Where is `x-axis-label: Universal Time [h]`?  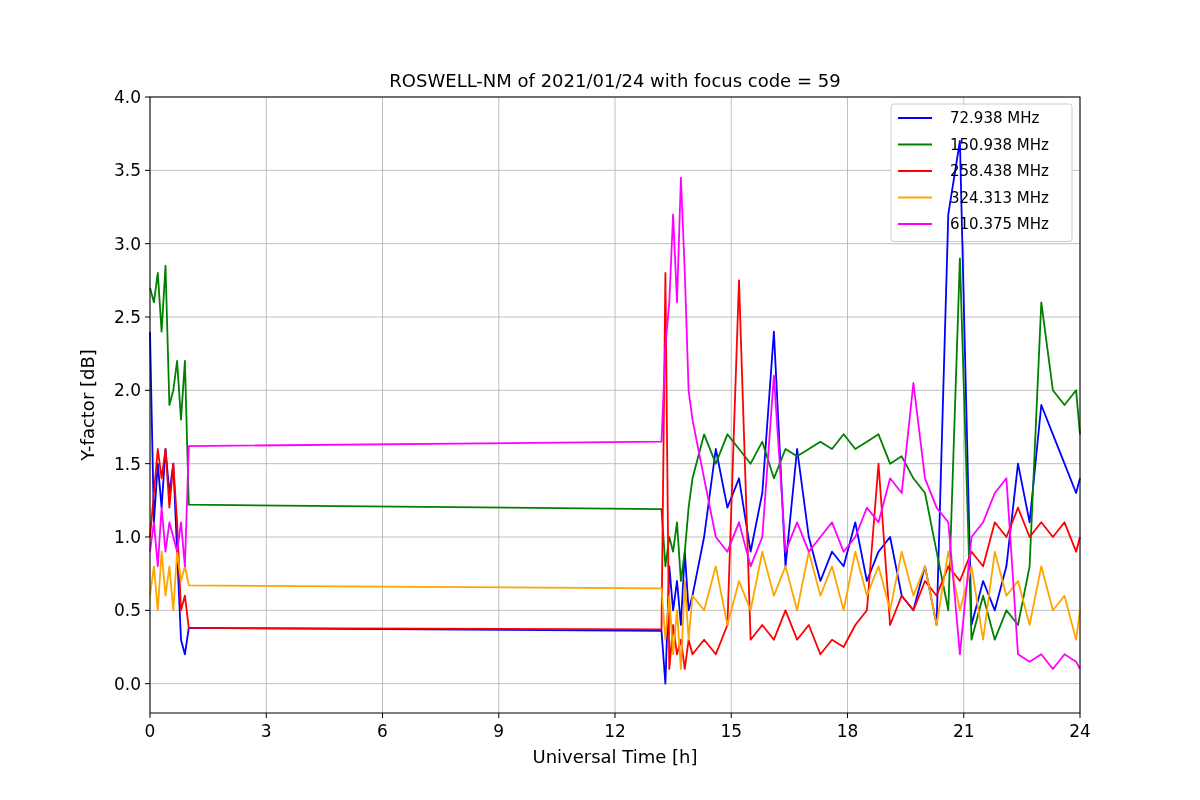
x-axis-label: Universal Time [h] is located at coordinates (615, 756).